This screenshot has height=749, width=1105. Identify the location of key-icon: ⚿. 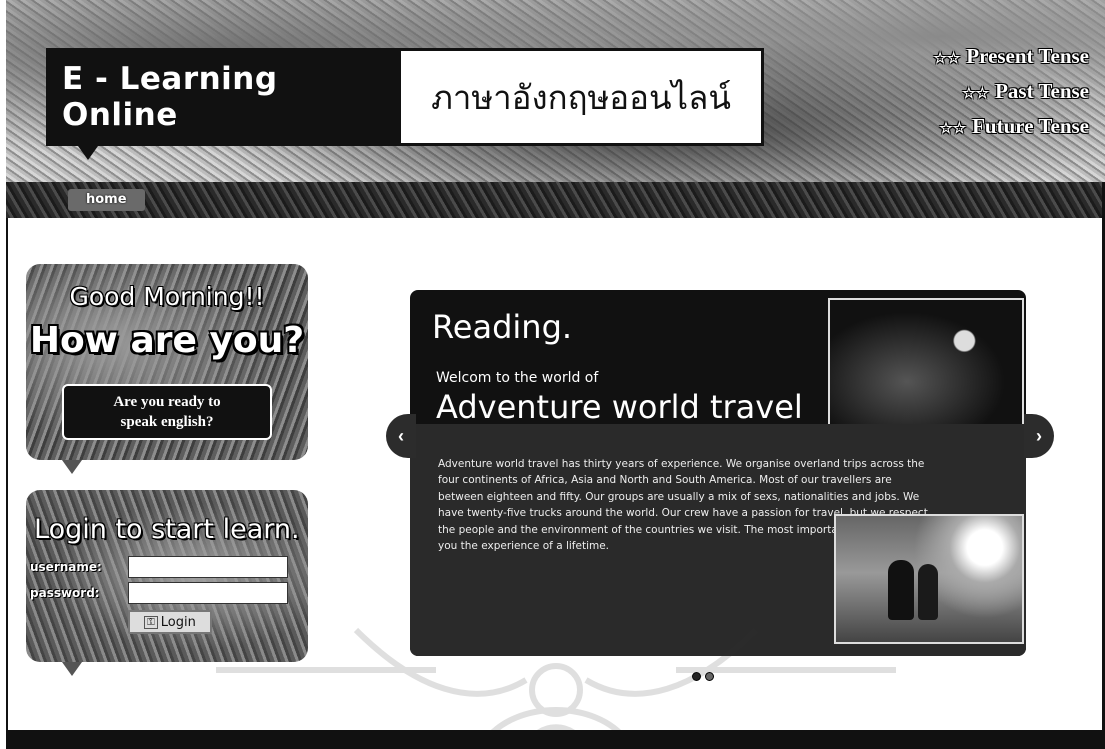
(151, 622).